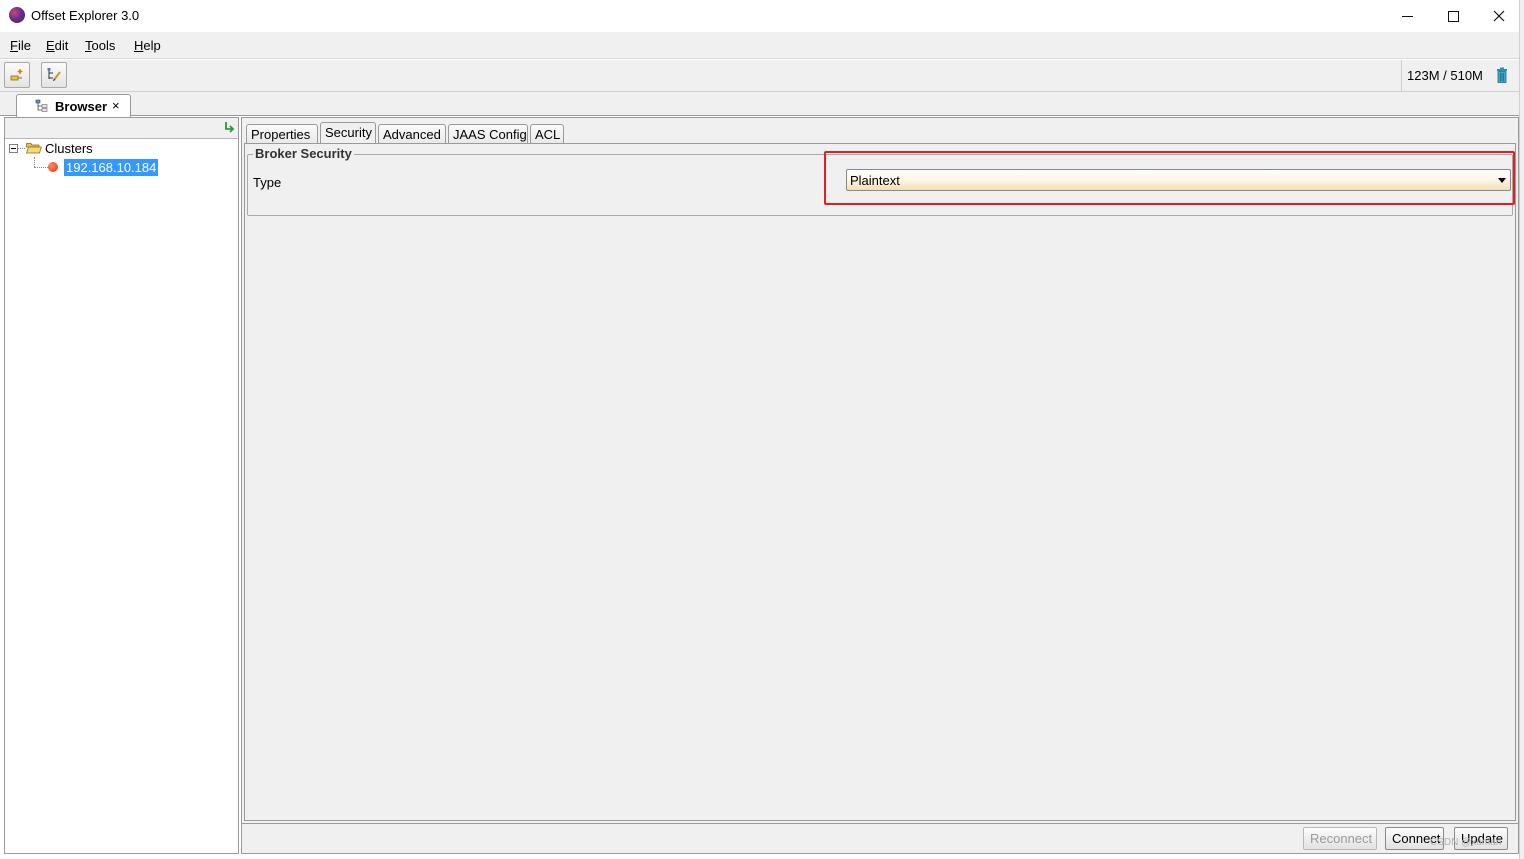 The height and width of the screenshot is (859, 1524). Describe the element at coordinates (69, 148) in the screenshot. I see `tree-root-clusters: Clusters` at that location.